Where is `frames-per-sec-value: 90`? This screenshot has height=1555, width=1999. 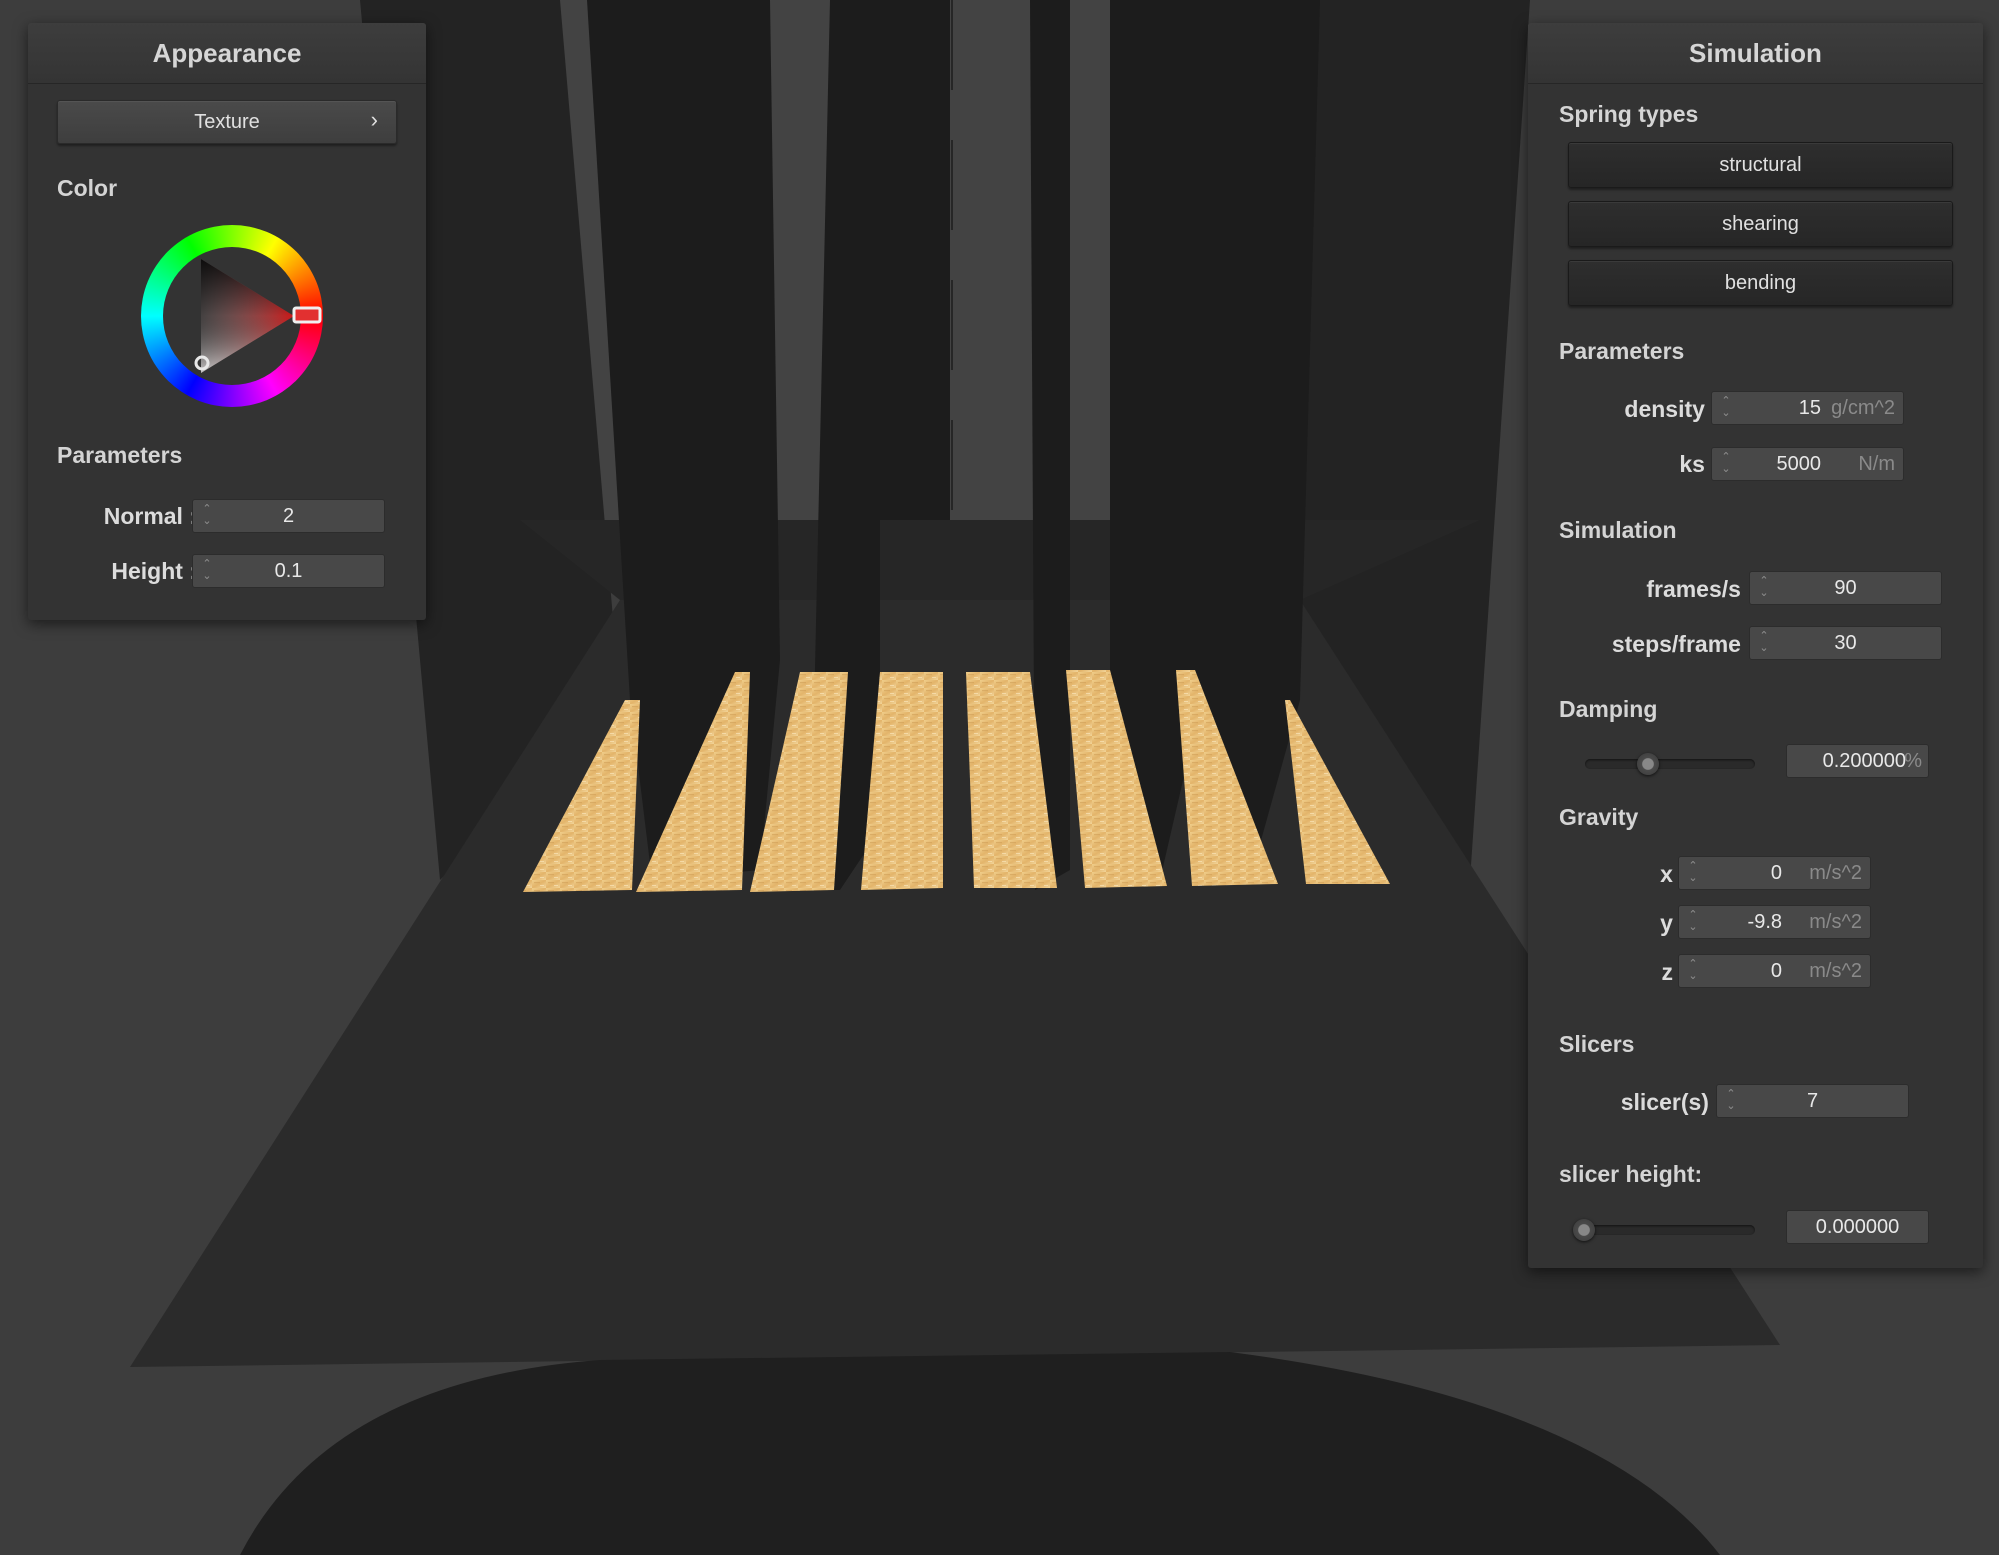
frames-per-sec-value: 90 is located at coordinates (1845, 588).